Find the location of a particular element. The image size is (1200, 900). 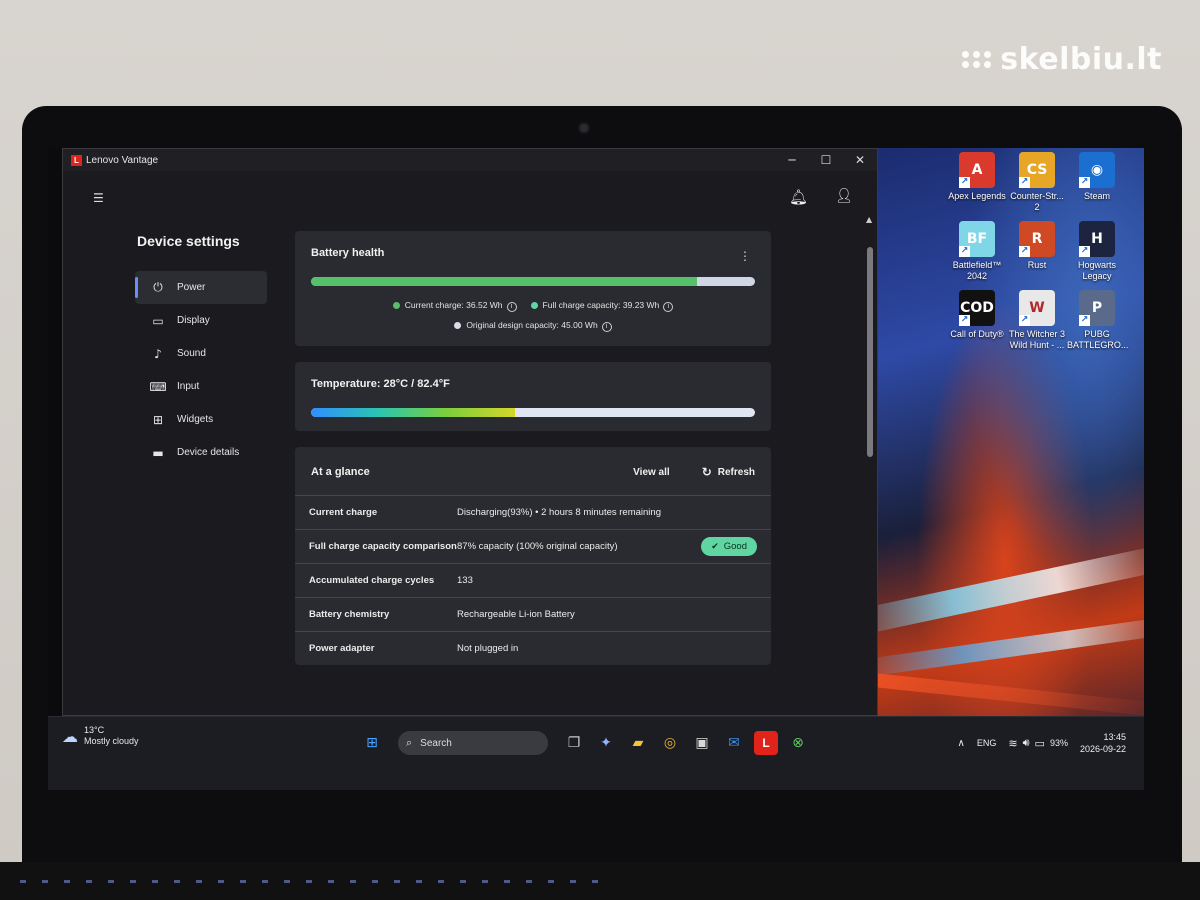

notification-bell-icon: 🔔︎ is located at coordinates (798, 197).